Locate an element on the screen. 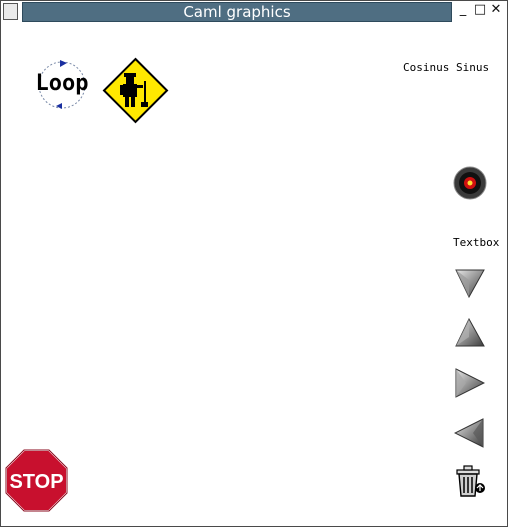 The height and width of the screenshot is (527, 508). arrow-left-icon is located at coordinates (468, 433).